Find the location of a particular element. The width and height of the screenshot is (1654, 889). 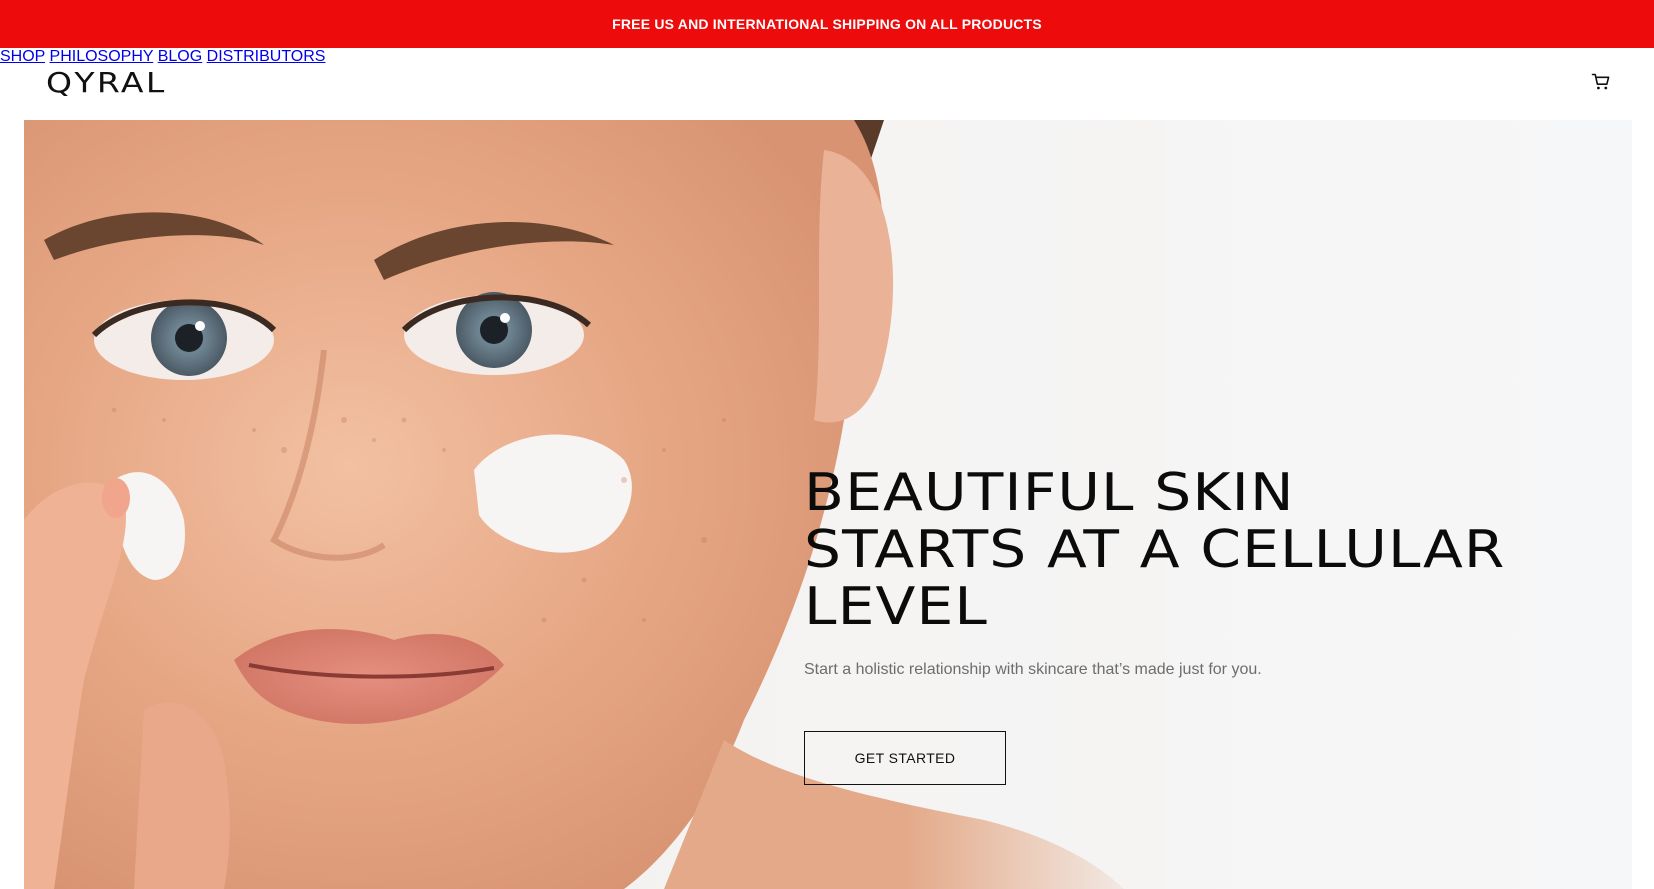

nav-shop: SHOP is located at coordinates (22, 56).